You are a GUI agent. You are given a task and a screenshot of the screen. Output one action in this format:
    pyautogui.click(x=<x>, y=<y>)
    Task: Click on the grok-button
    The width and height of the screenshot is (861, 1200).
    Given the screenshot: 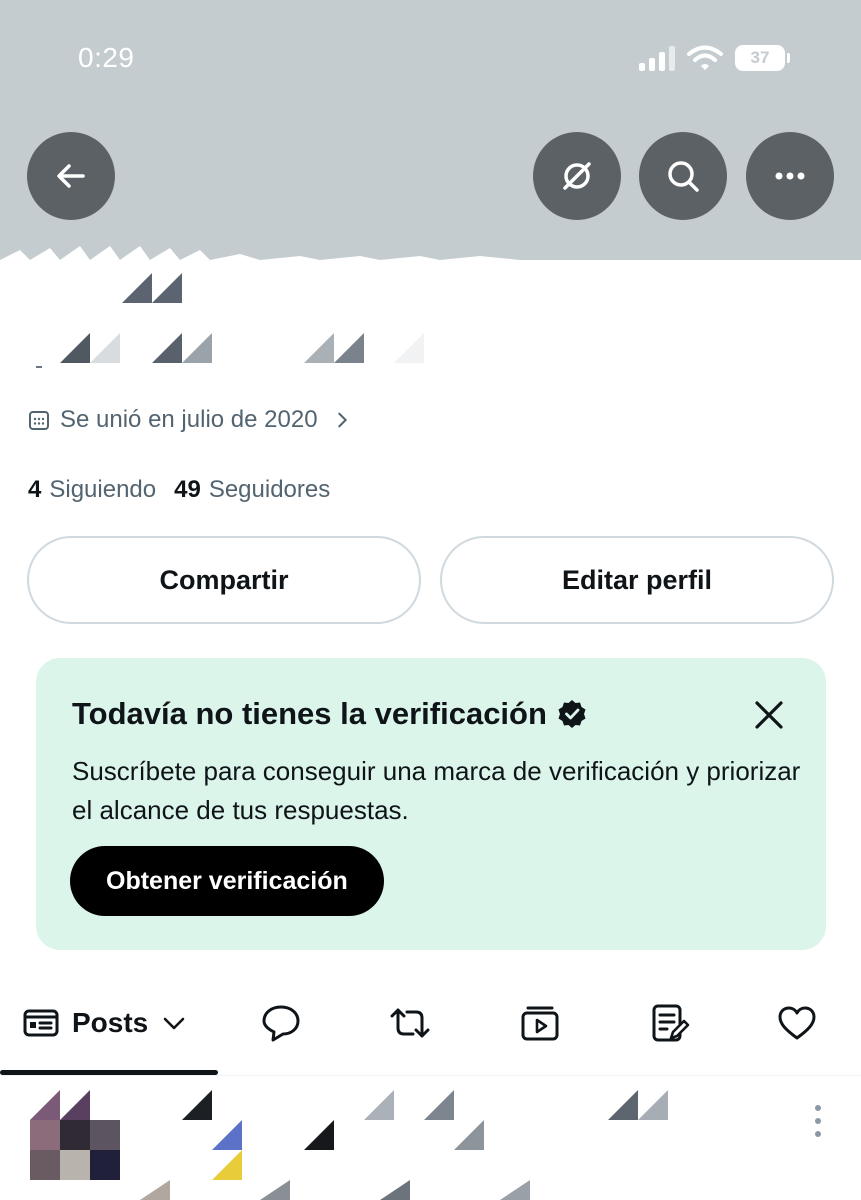 What is the action you would take?
    pyautogui.click(x=577, y=176)
    